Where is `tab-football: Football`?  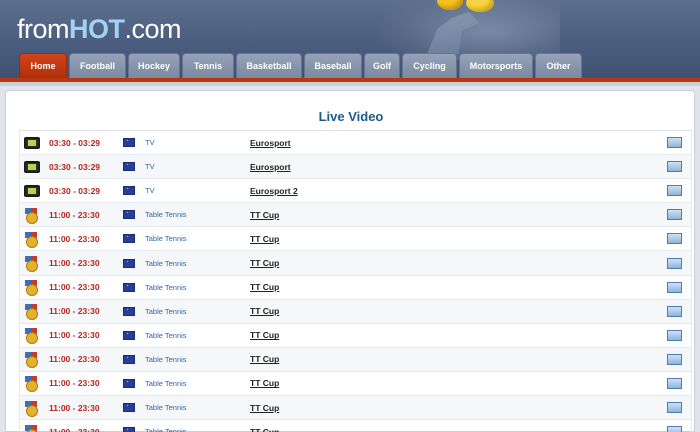
tab-football: Football is located at coordinates (97, 65).